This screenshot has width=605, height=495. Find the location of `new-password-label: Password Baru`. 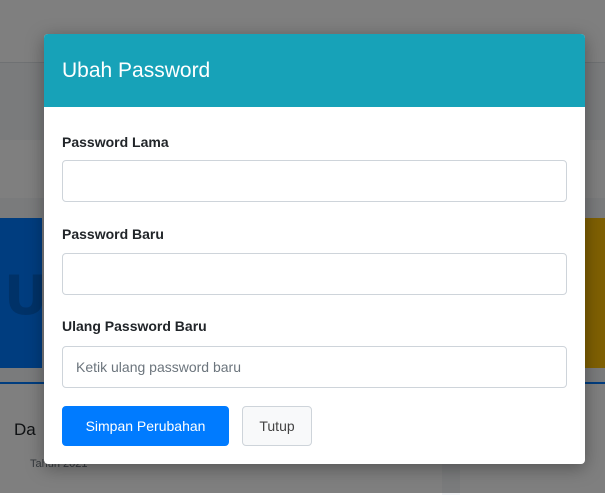

new-password-label: Password Baru is located at coordinates (113, 234).